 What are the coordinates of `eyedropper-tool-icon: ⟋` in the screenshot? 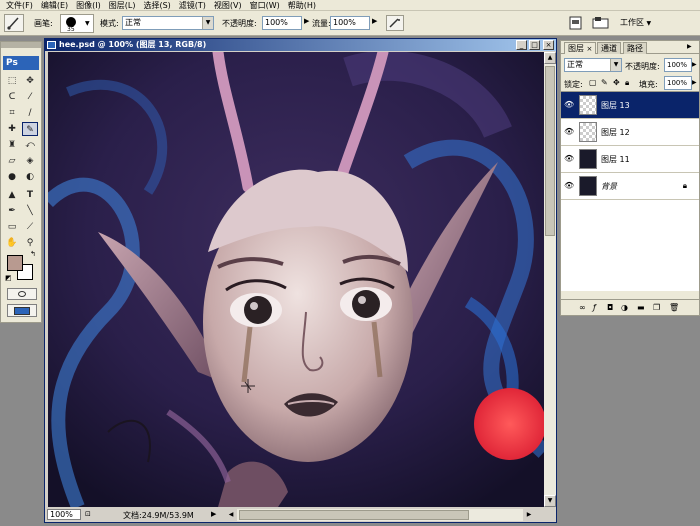 It's located at (30, 227).